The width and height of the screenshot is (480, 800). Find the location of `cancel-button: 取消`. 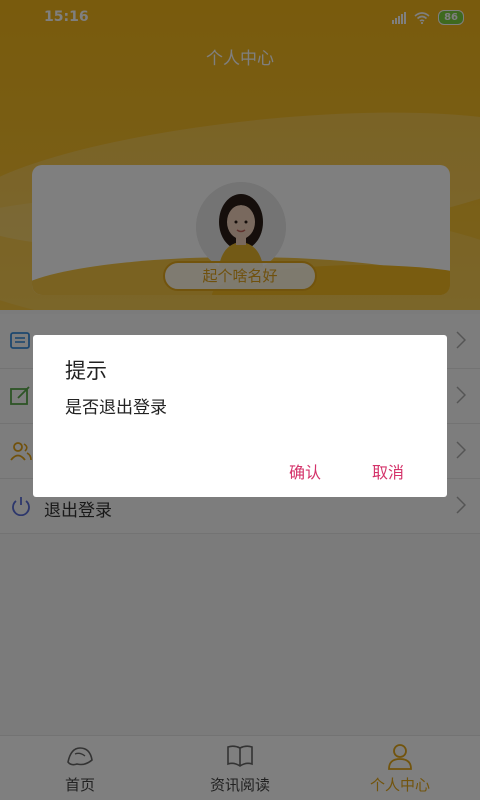

cancel-button: 取消 is located at coordinates (388, 471).